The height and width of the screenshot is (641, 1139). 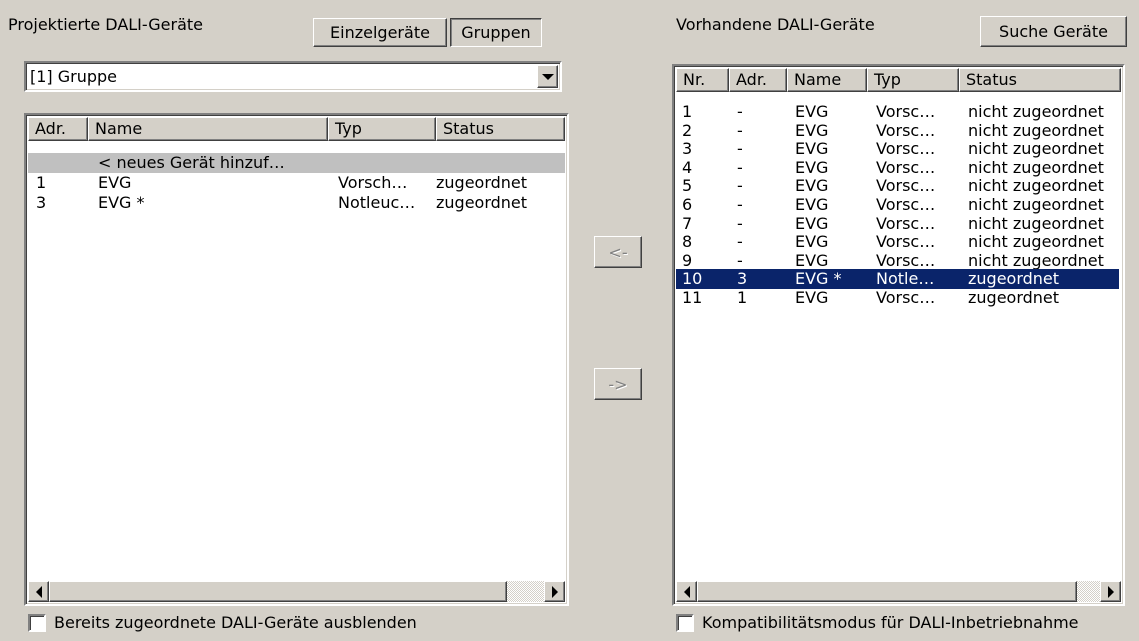 What do you see at coordinates (897, 168) in the screenshot?
I see `table-row: 4 - EVG Vorsc… nicht zugeordnet` at bounding box center [897, 168].